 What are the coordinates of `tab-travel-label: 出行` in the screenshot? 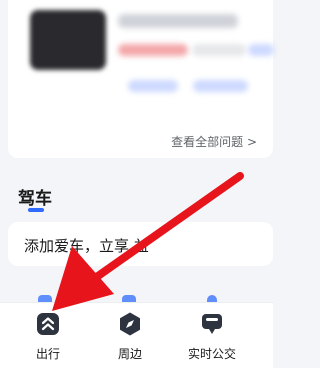 It's located at (47, 354).